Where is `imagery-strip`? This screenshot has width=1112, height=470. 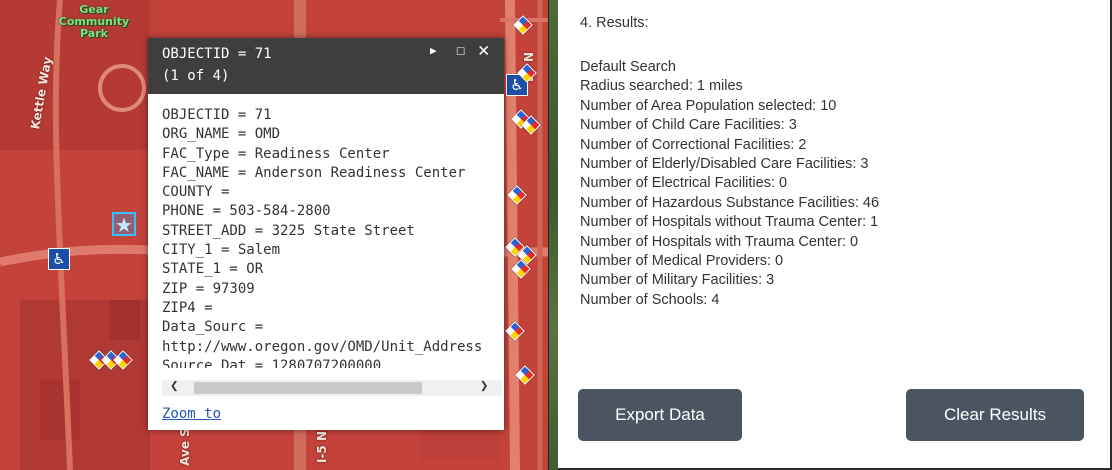 imagery-strip is located at coordinates (553, 235).